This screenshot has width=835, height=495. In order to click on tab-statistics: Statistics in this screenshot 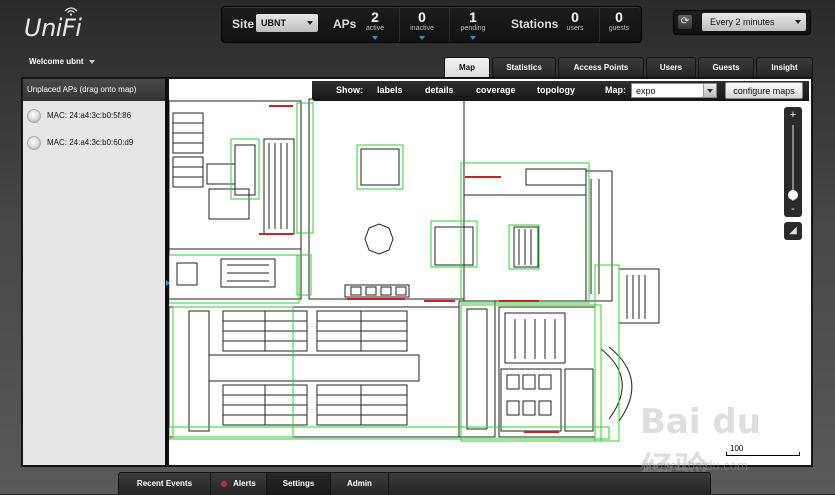, I will do `click(524, 67)`.